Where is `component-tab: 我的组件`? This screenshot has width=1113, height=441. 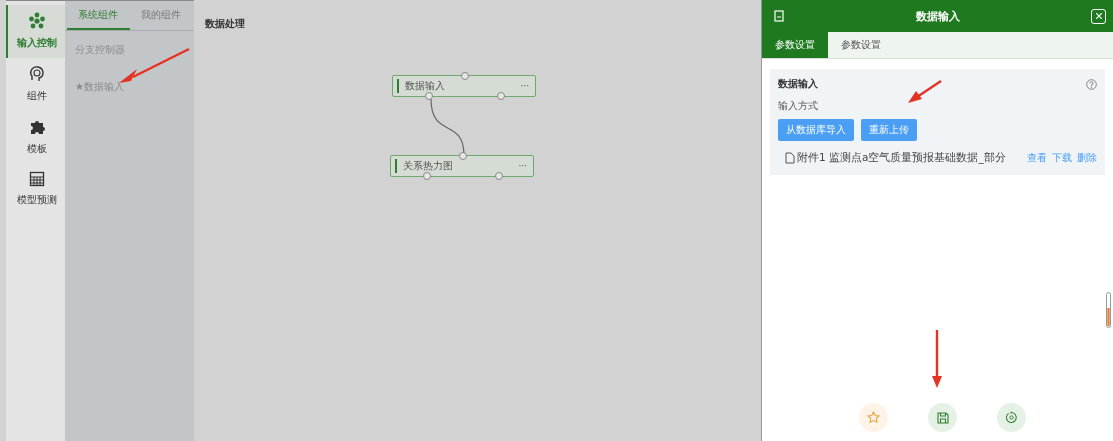 component-tab: 我的组件 is located at coordinates (160, 15).